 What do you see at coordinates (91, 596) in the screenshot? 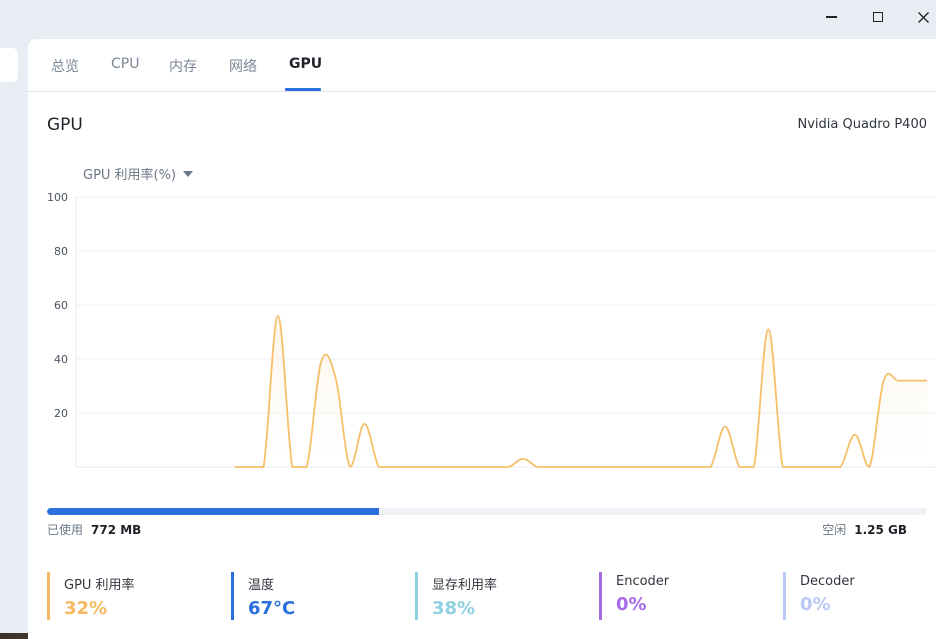
I see `stat-gpu-utilization: GPU 利用率 32%` at bounding box center [91, 596].